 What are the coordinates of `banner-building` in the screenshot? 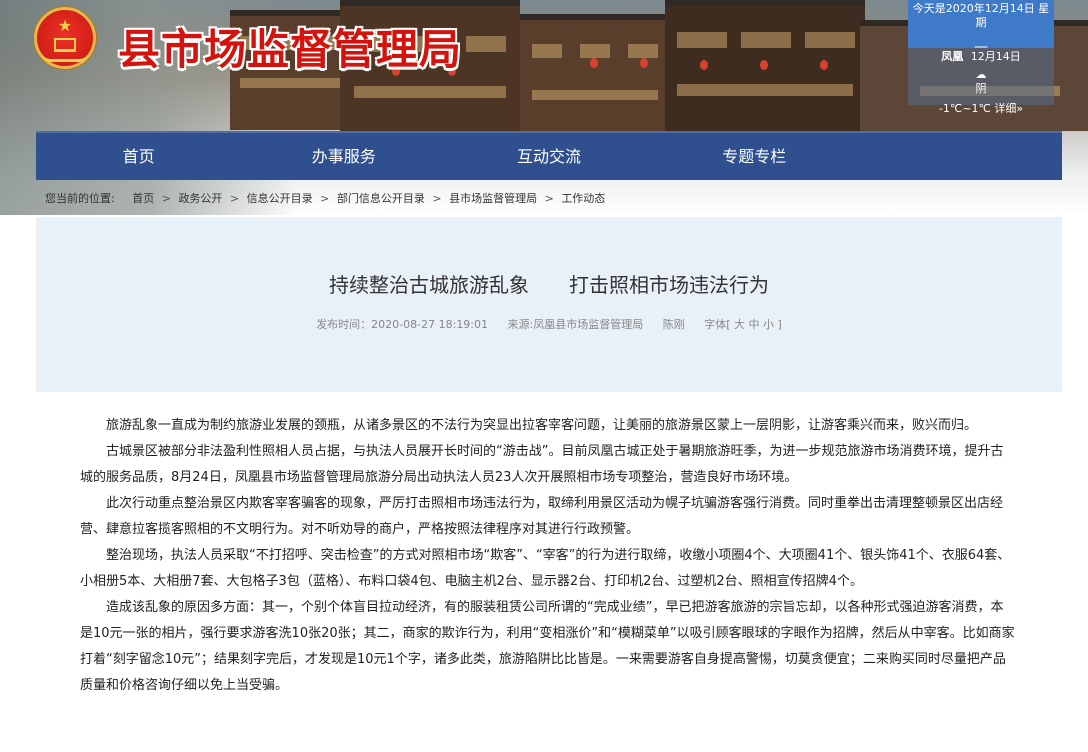 It's located at (595, 72).